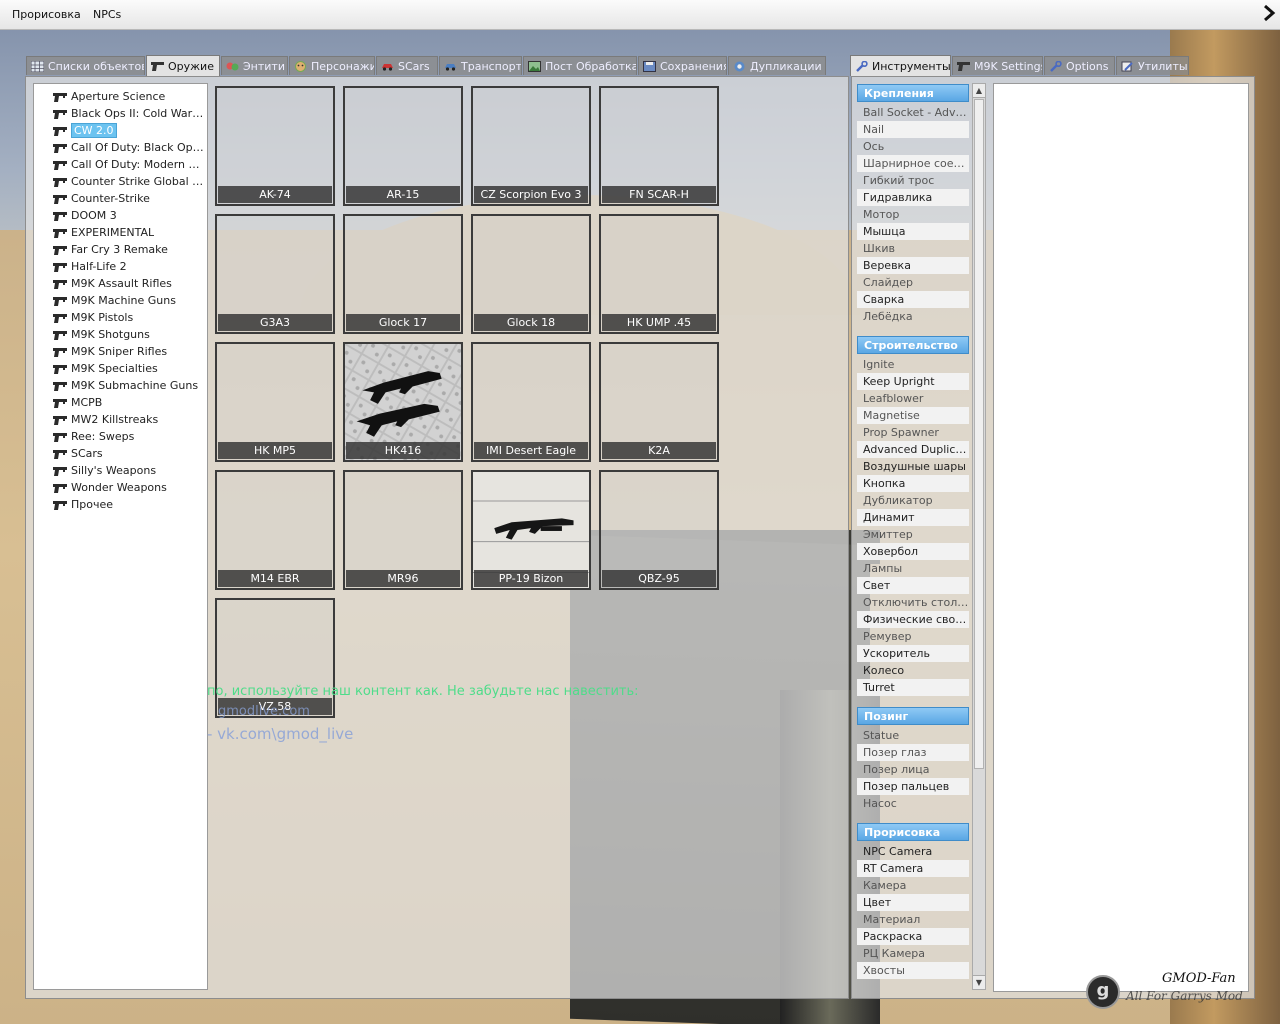 The height and width of the screenshot is (1024, 1280). I want to click on tool-category-header: Крепления, so click(913, 93).